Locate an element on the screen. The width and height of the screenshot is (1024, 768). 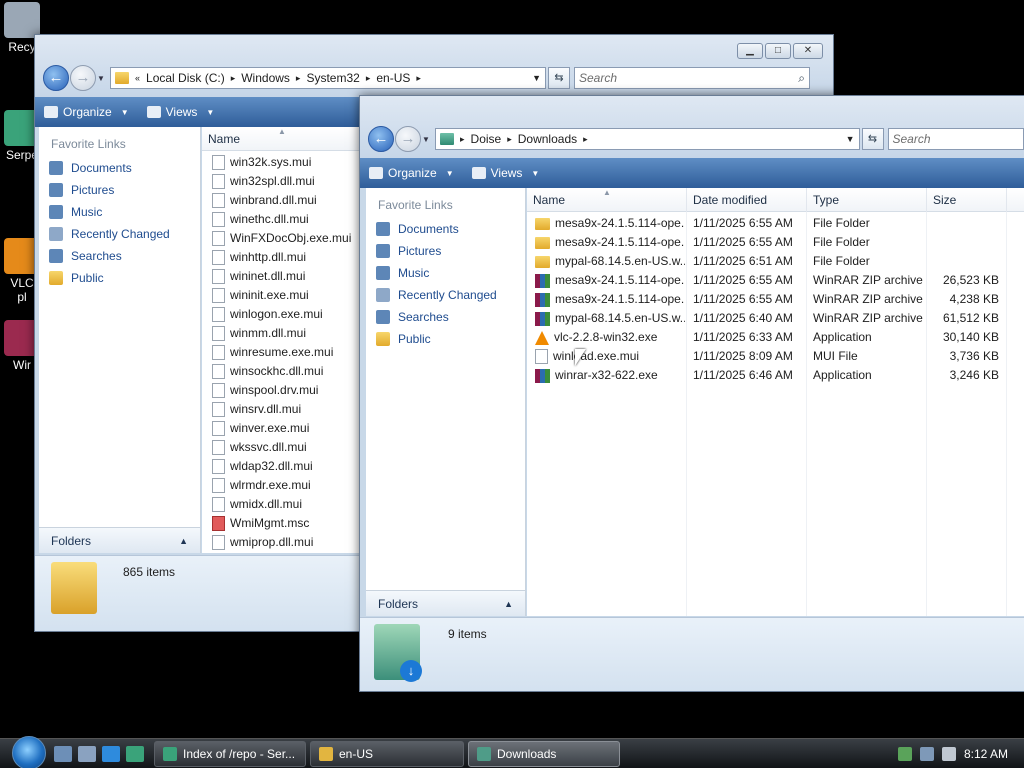
breadcrumb-item: Doise is located at coordinates (486, 139).